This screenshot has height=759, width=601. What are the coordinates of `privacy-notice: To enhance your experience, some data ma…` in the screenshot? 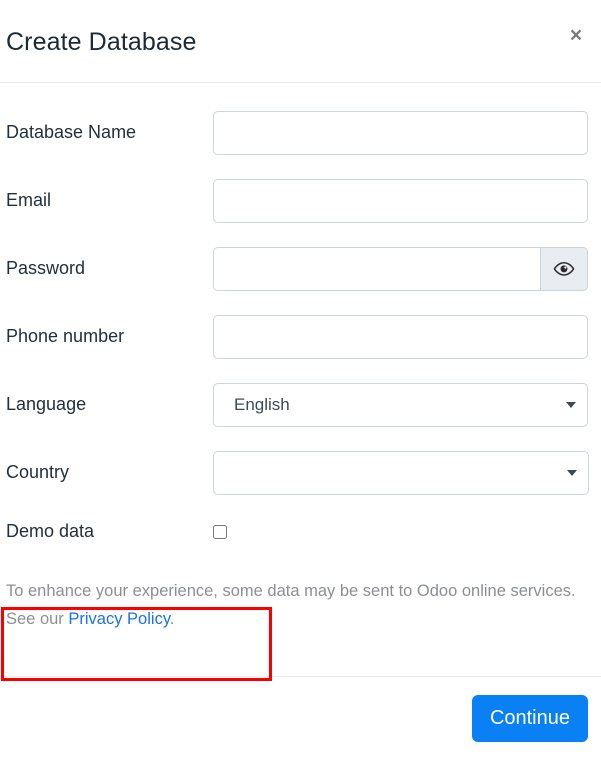 It's located at (300, 605).